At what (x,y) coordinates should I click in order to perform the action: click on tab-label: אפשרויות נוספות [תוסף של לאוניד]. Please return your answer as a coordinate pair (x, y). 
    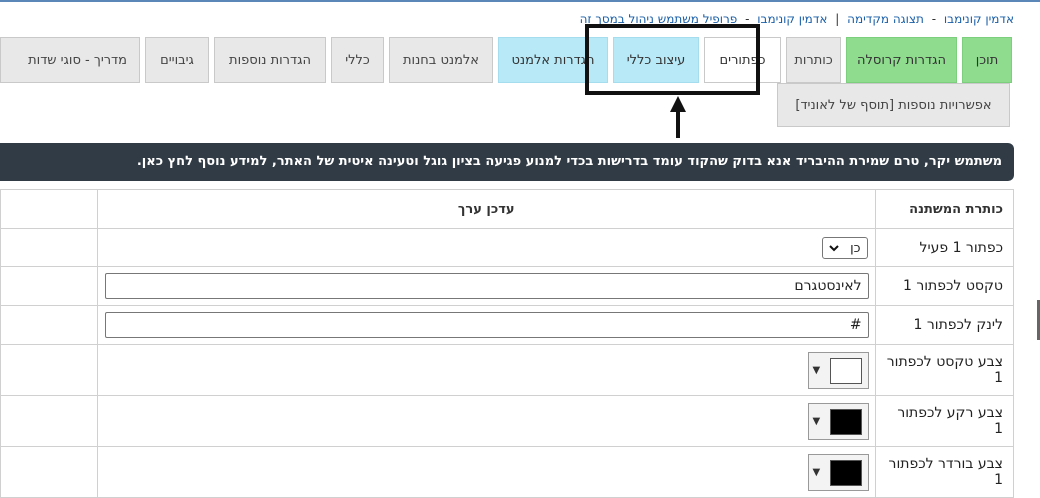
    Looking at the image, I should click on (893, 105).